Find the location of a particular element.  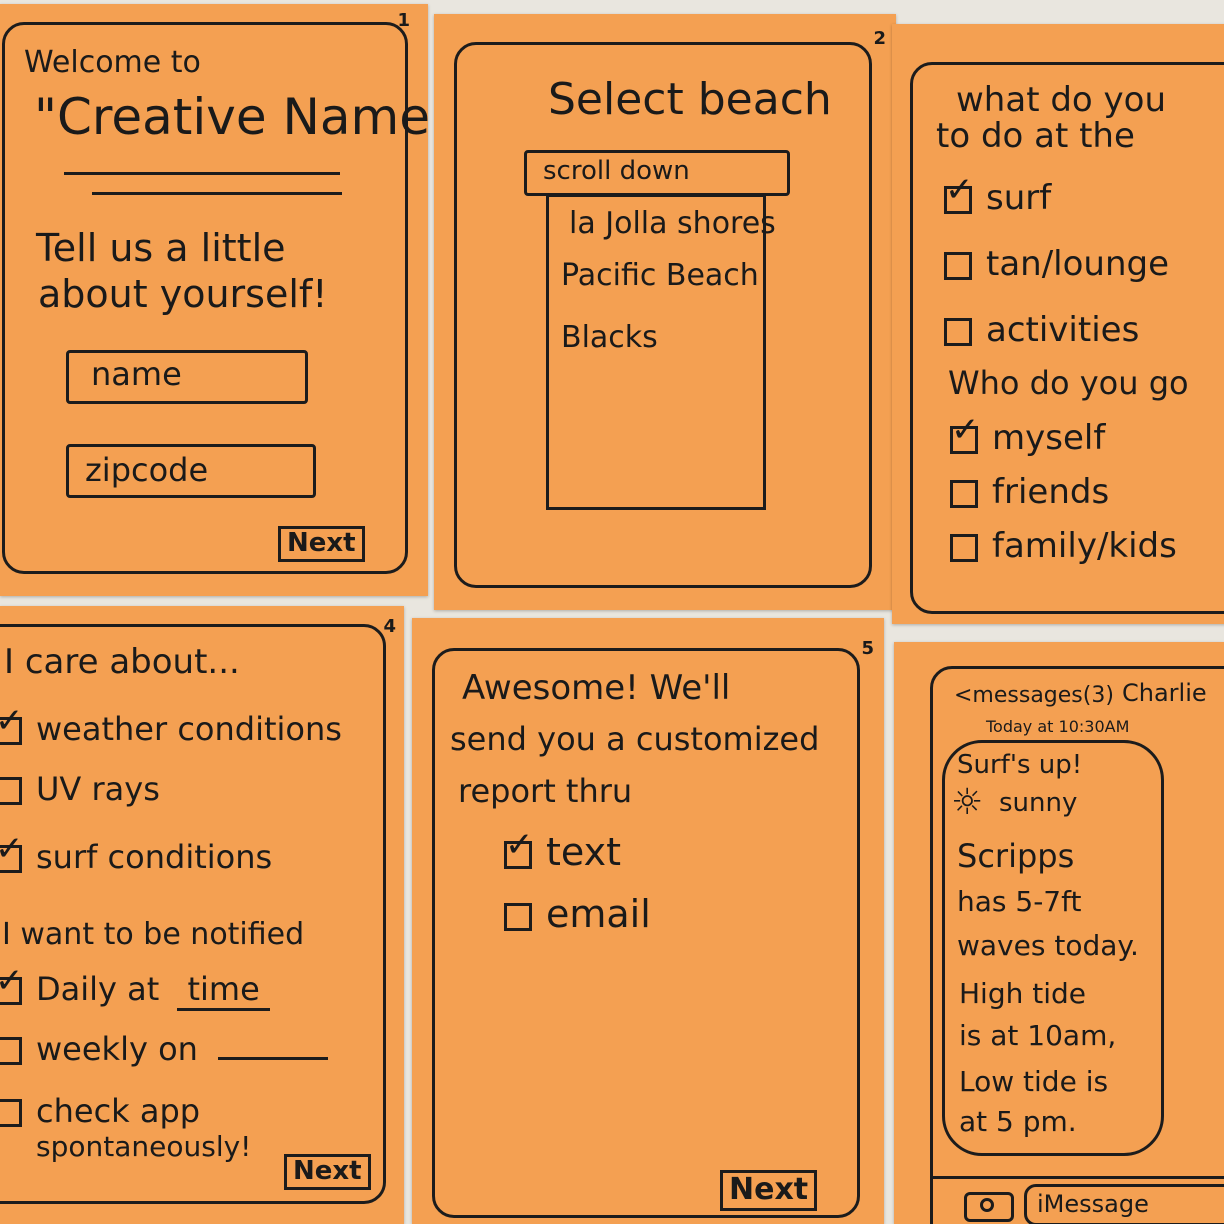

company-option: family/kids is located at coordinates (1063, 546).